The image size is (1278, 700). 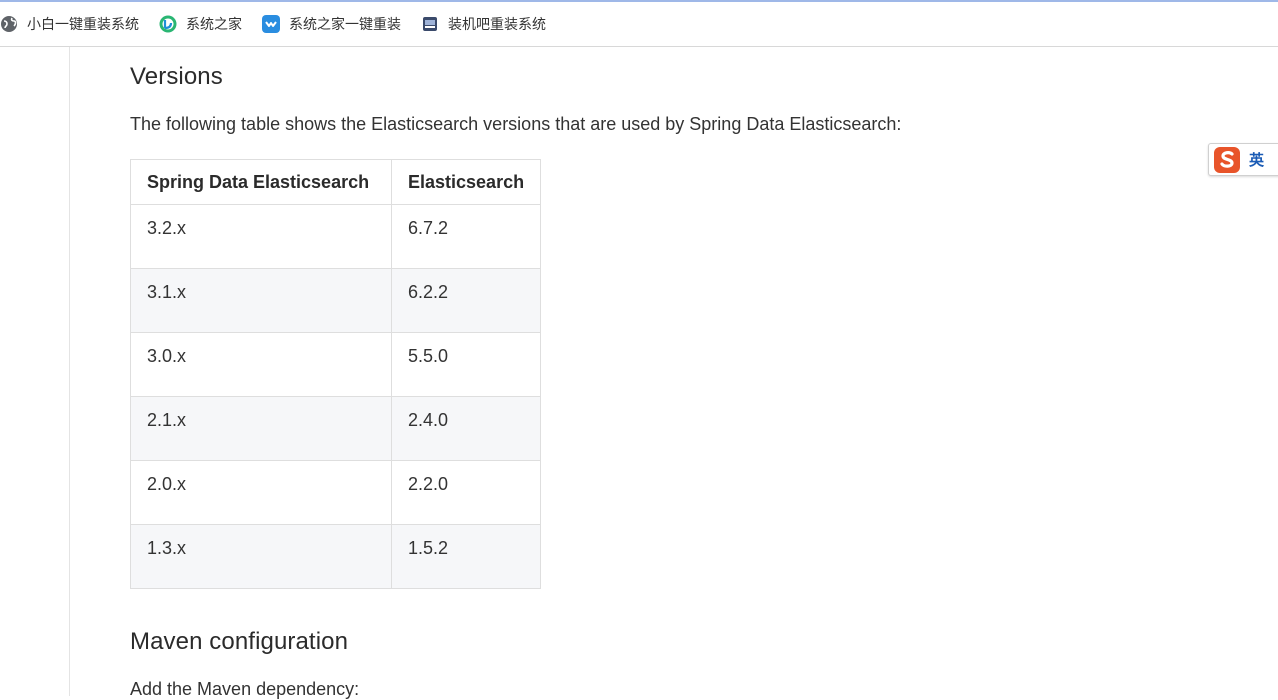 What do you see at coordinates (245, 689) in the screenshot?
I see `maven-dependency-text: Add the Maven dependency:` at bounding box center [245, 689].